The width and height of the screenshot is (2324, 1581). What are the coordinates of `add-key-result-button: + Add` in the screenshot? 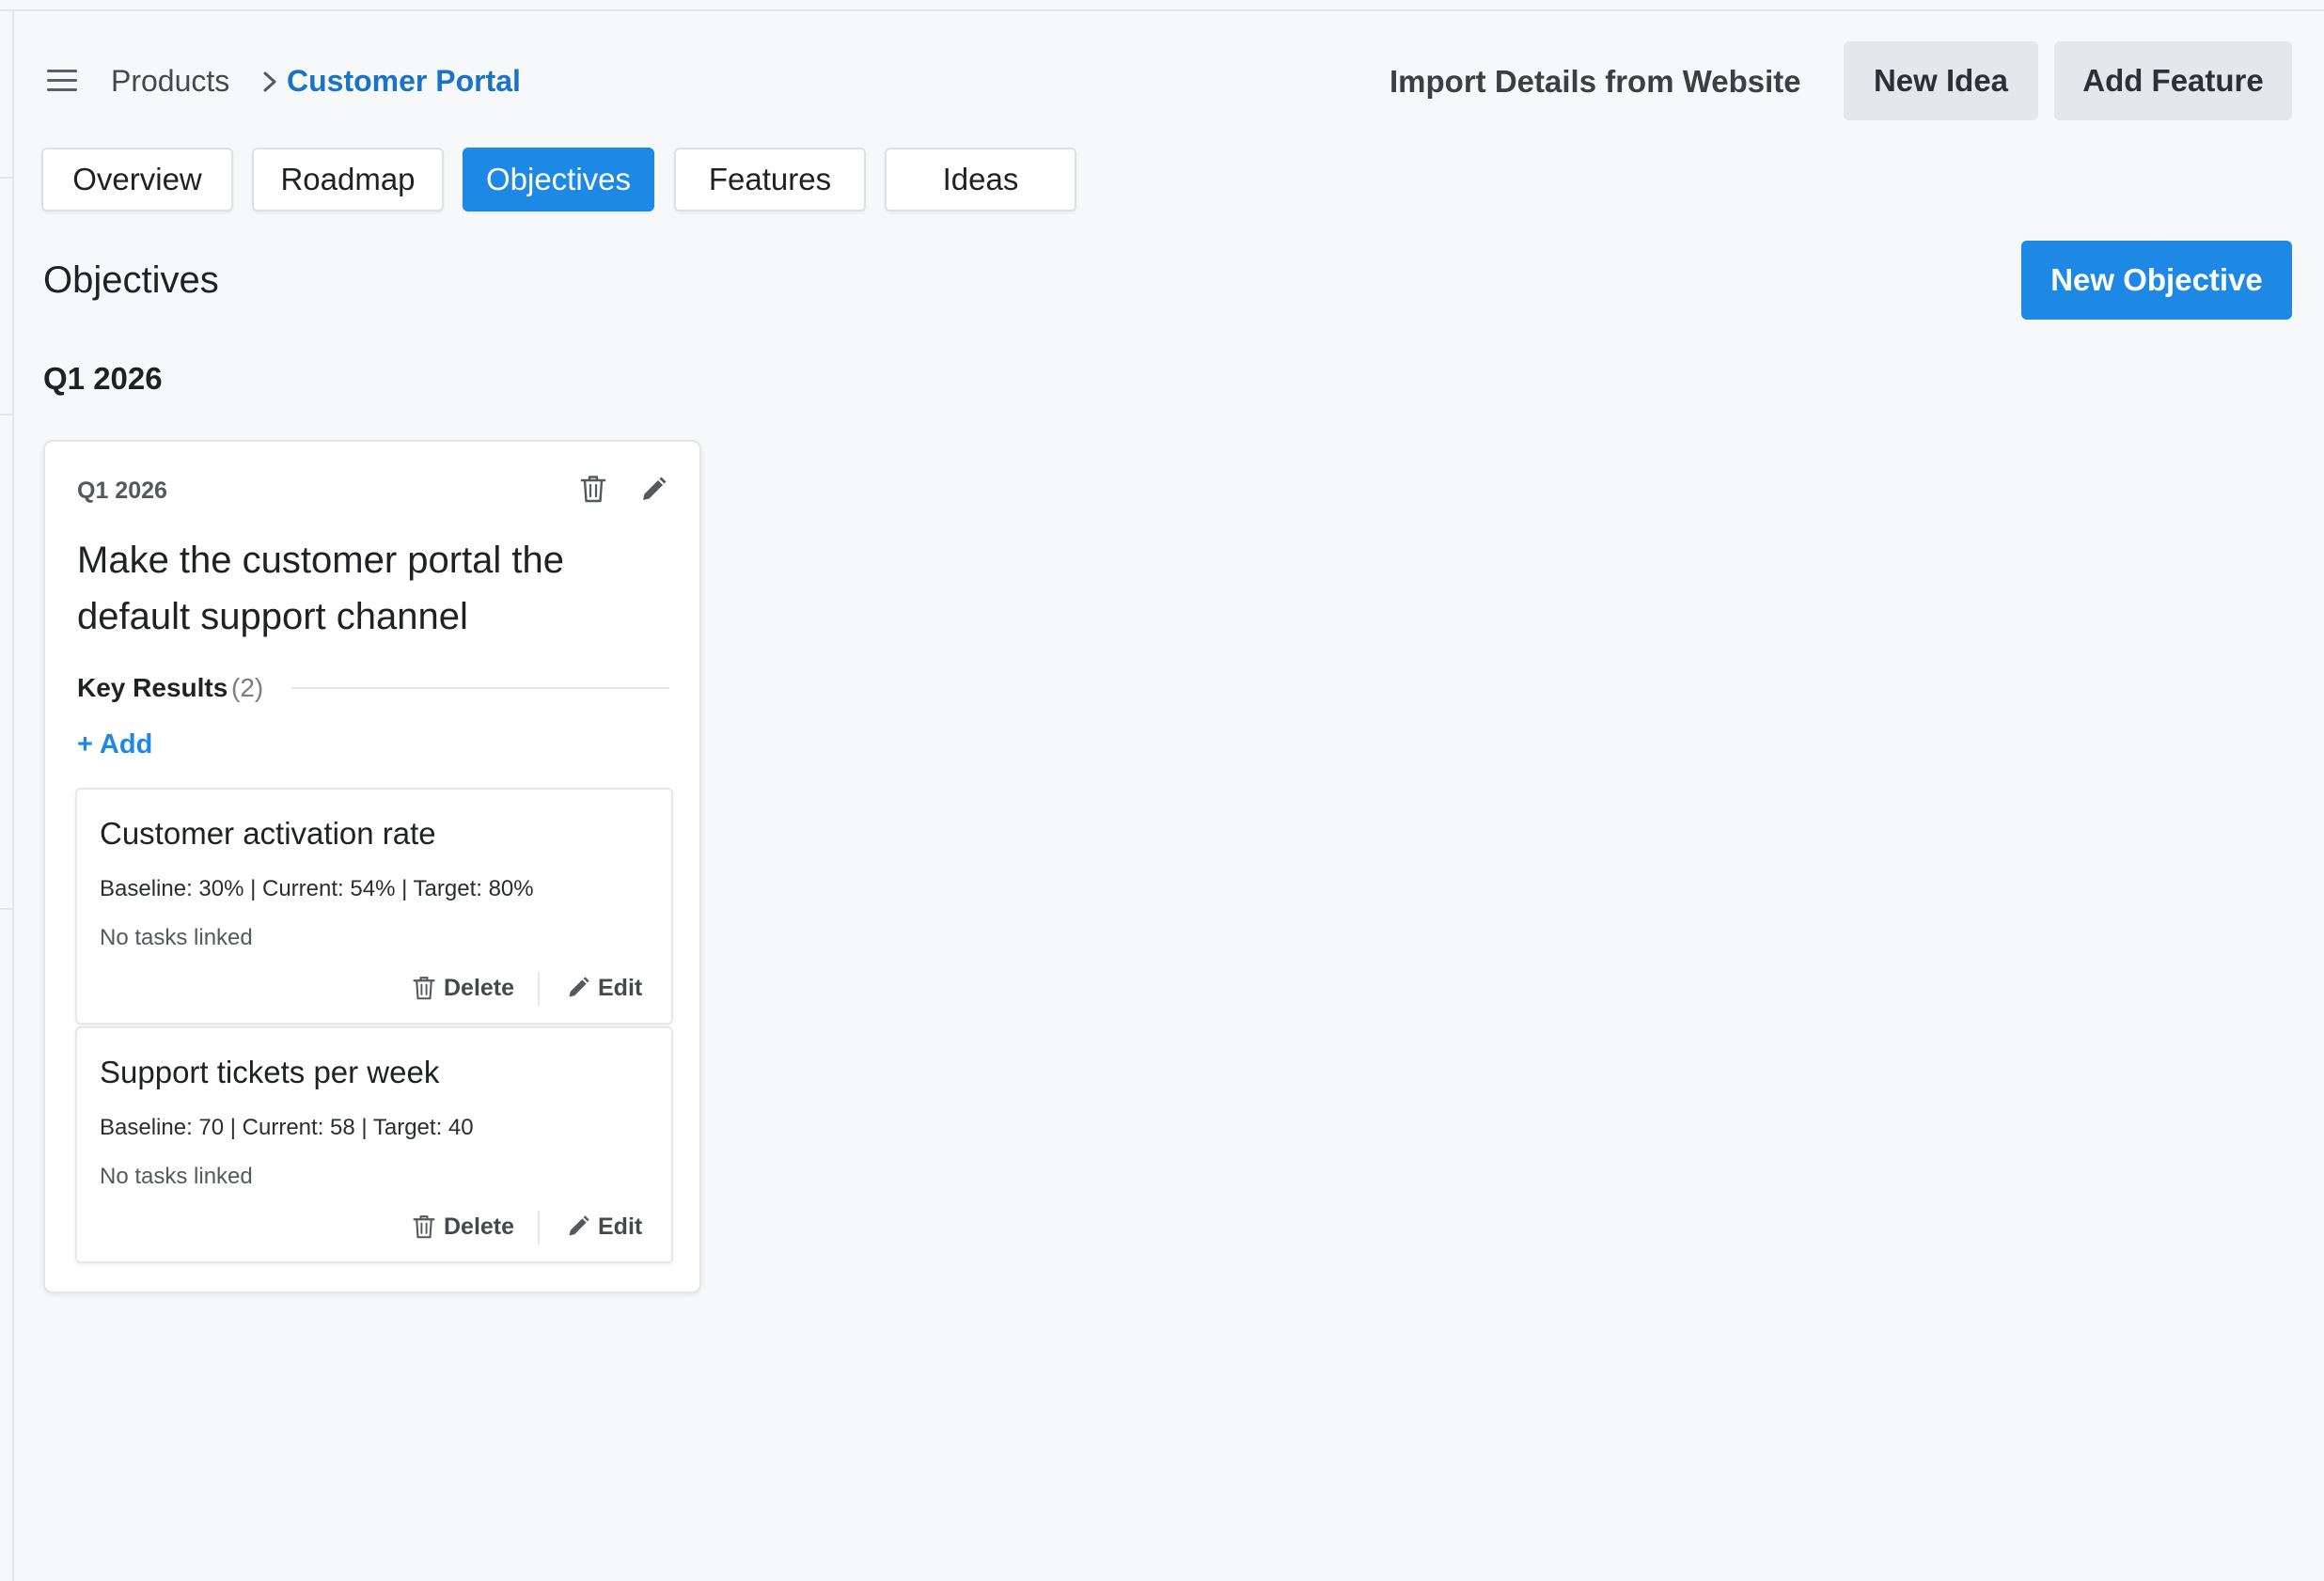 It's located at (114, 744).